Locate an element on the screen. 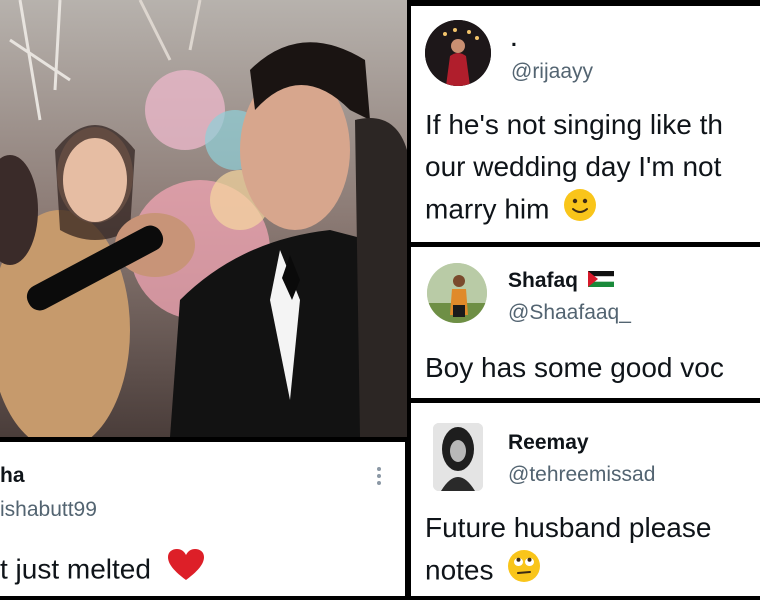 Image resolution: width=760 pixels, height=600 pixels. user-handle: @rijaayy is located at coordinates (552, 72).